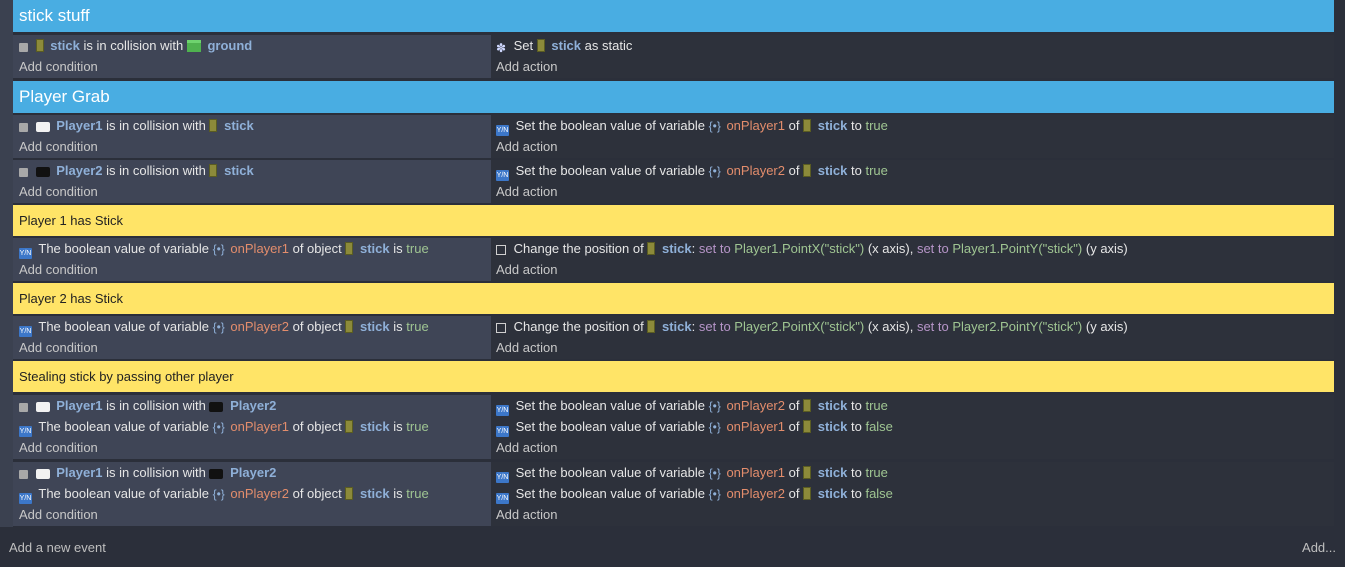  Describe the element at coordinates (673, 376) in the screenshot. I see `comment-stealing-stick: Stealing stick by passing other player` at that location.